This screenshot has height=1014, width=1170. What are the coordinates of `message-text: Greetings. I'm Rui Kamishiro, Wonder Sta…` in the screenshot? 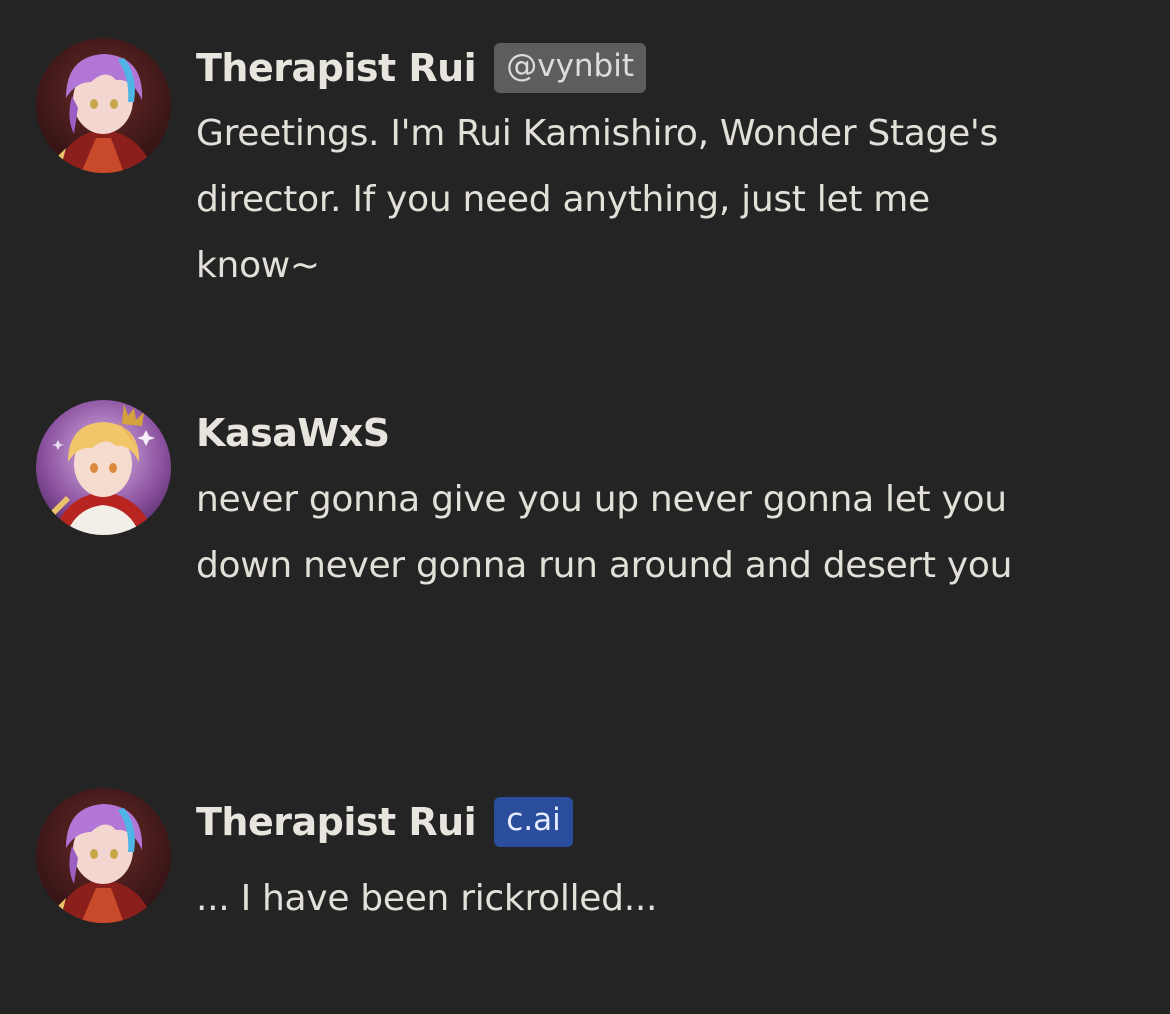 It's located at (597, 199).